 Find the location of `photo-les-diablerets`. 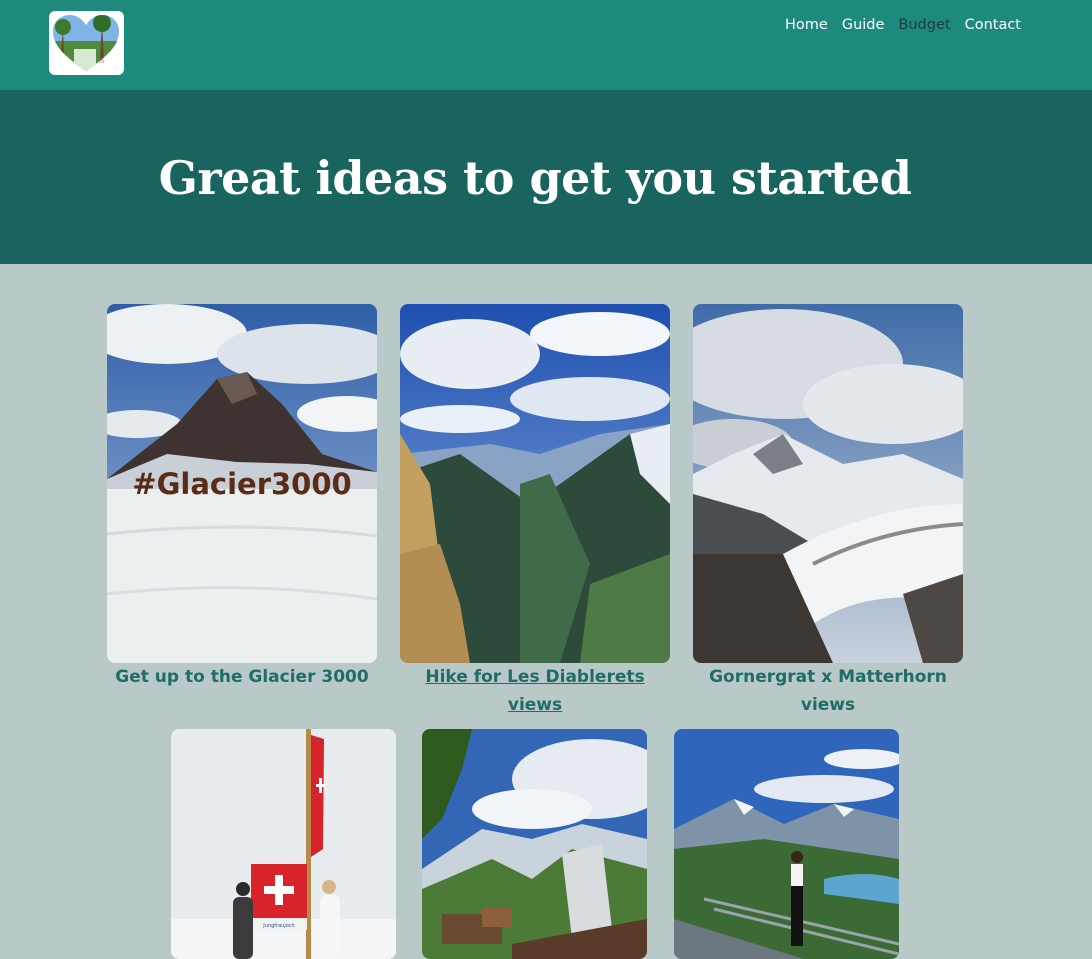

photo-les-diablerets is located at coordinates (535, 483).